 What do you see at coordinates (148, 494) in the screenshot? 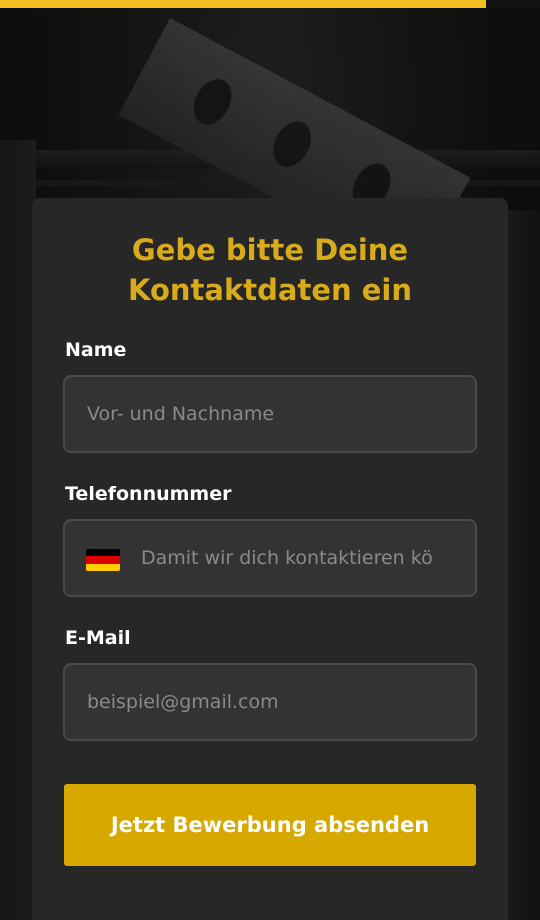
I see `phone-label: Telefonnummer` at bounding box center [148, 494].